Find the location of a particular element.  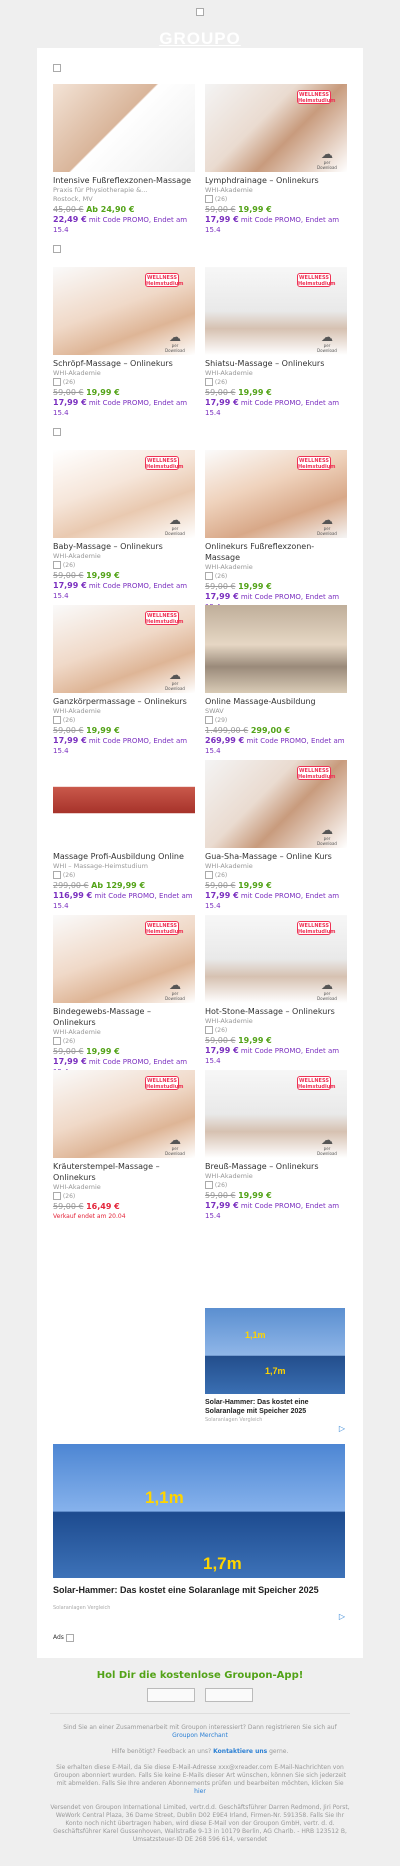

adchoices-icon-large: ▷ is located at coordinates (199, 1616).